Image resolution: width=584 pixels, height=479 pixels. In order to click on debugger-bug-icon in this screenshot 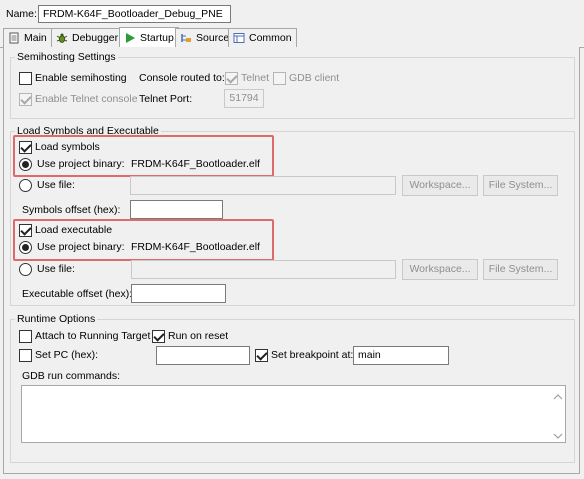, I will do `click(62, 38)`.